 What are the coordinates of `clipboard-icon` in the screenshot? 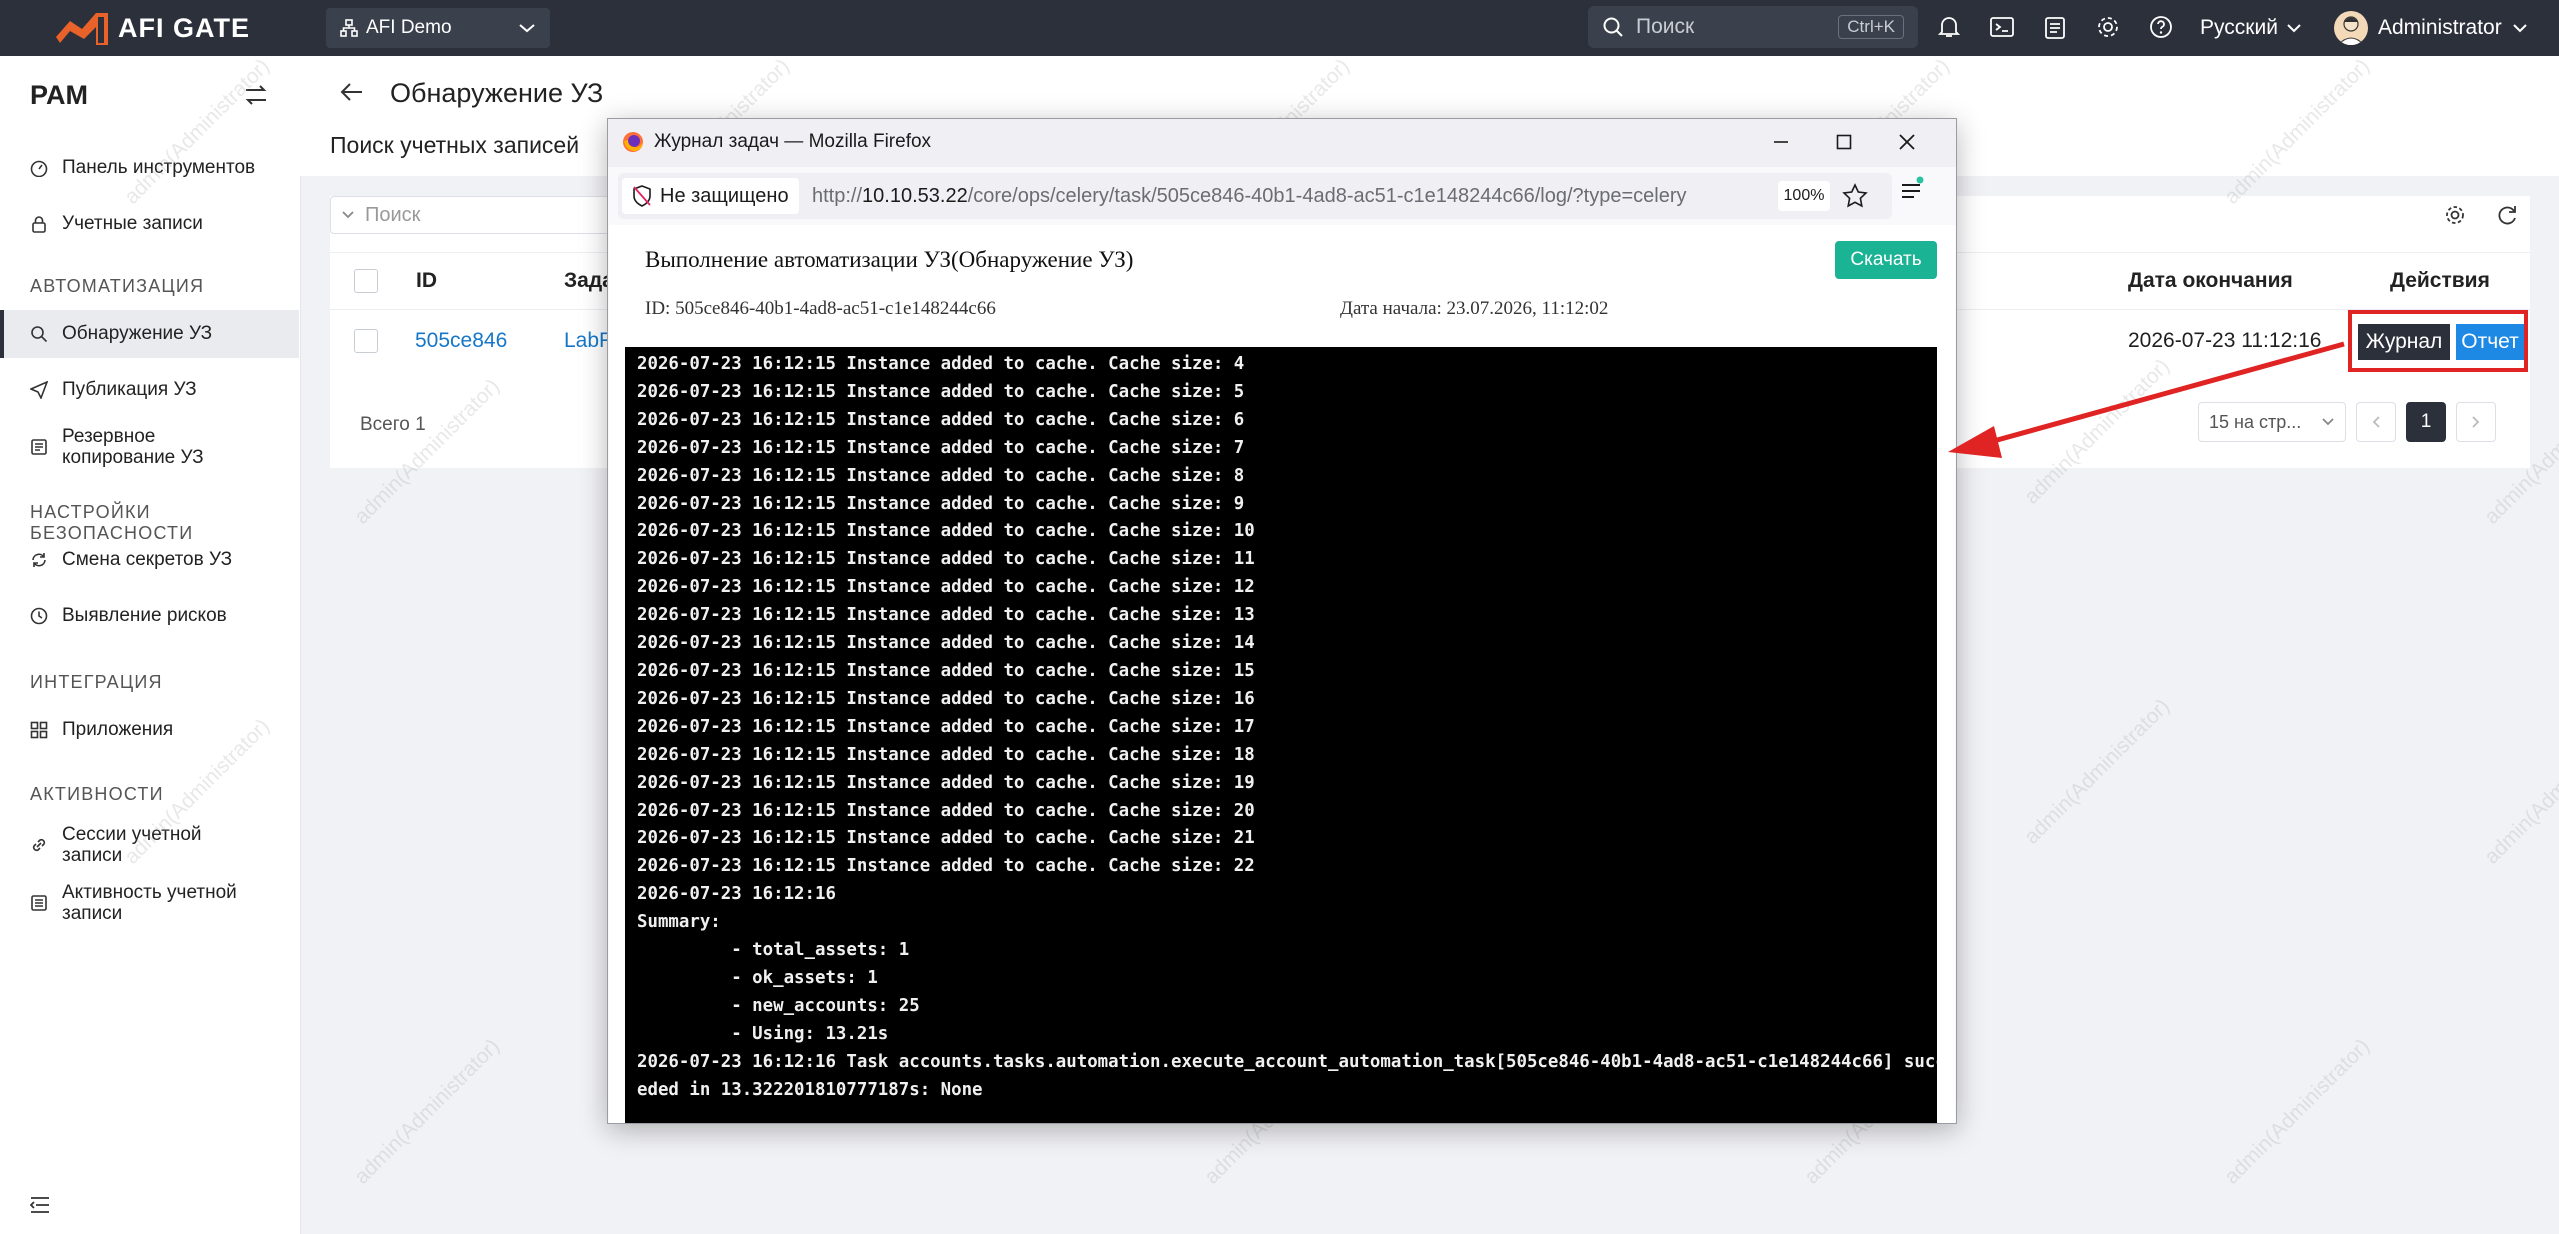 It's located at (2055, 27).